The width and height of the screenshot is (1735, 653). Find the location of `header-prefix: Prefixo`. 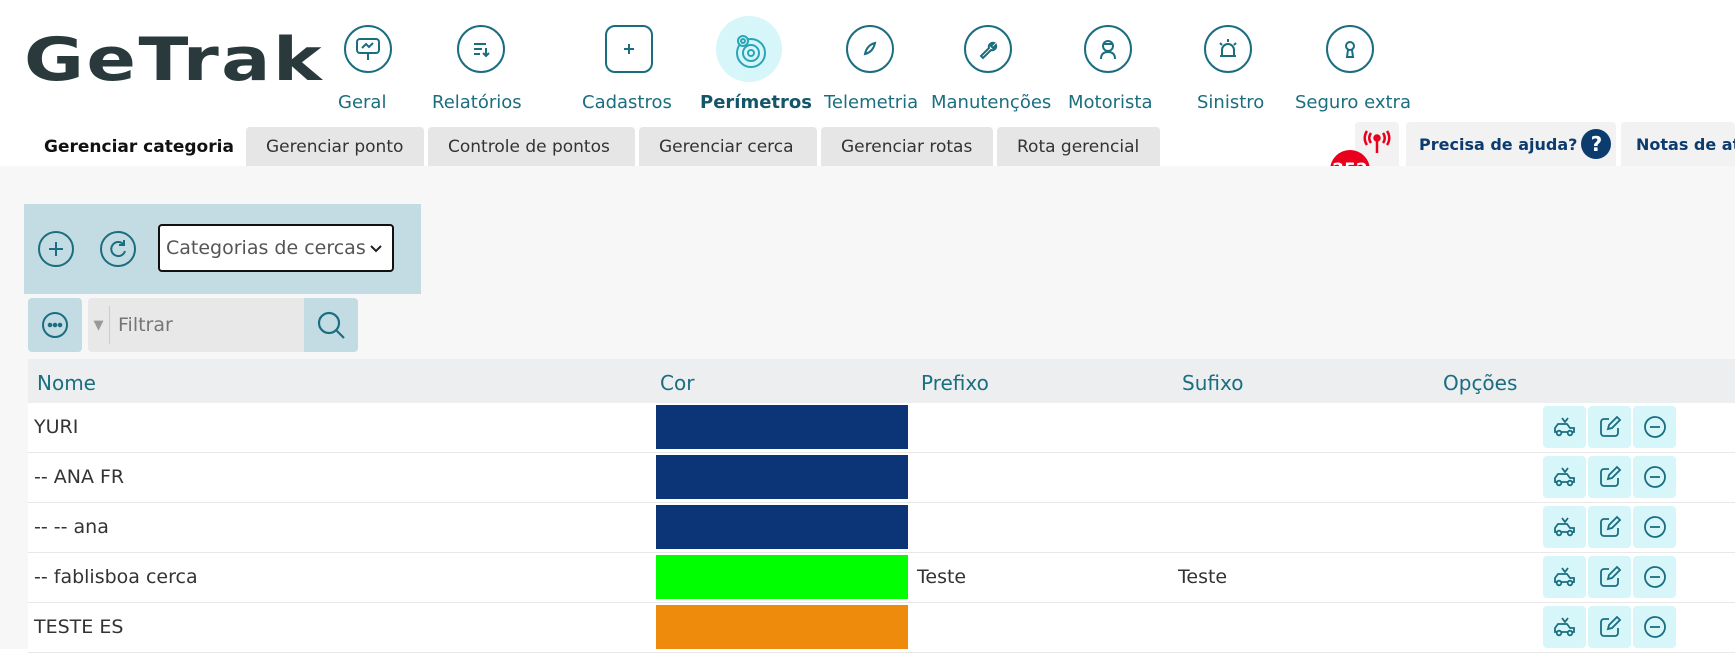

header-prefix: Prefixo is located at coordinates (955, 383).